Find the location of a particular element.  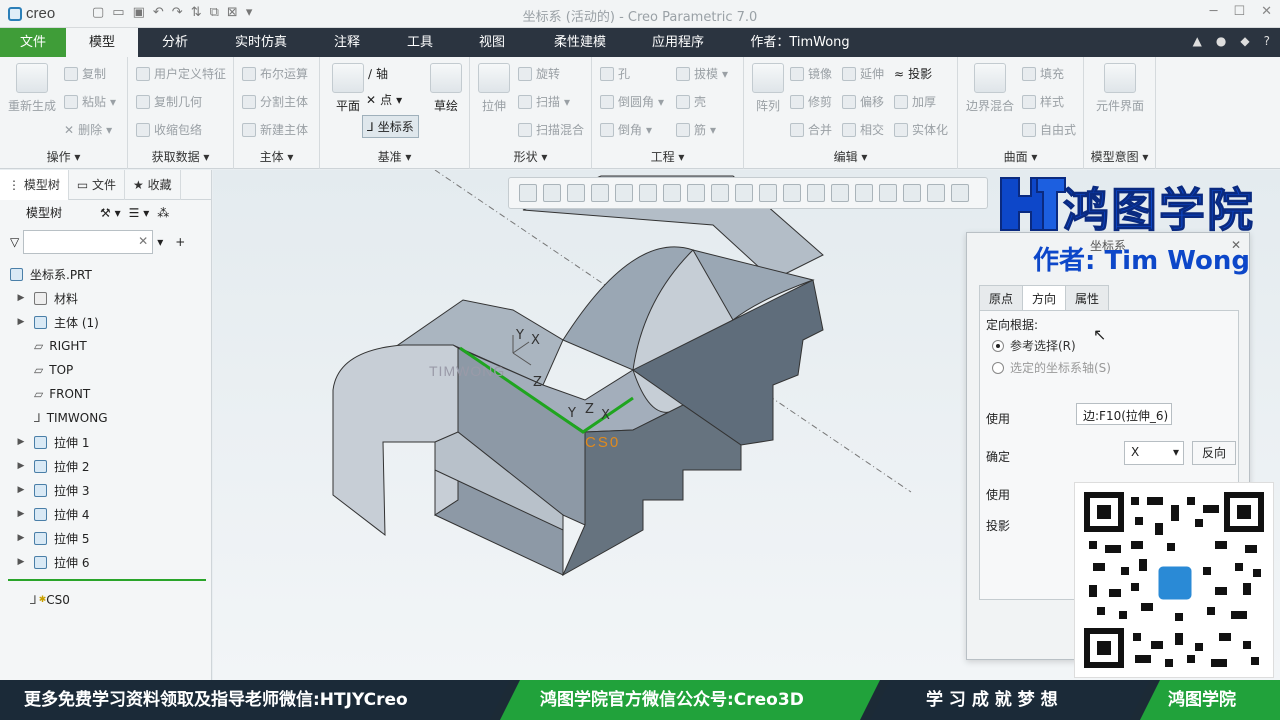

group-label-datum: 基准 ▾ is located at coordinates (394, 156).